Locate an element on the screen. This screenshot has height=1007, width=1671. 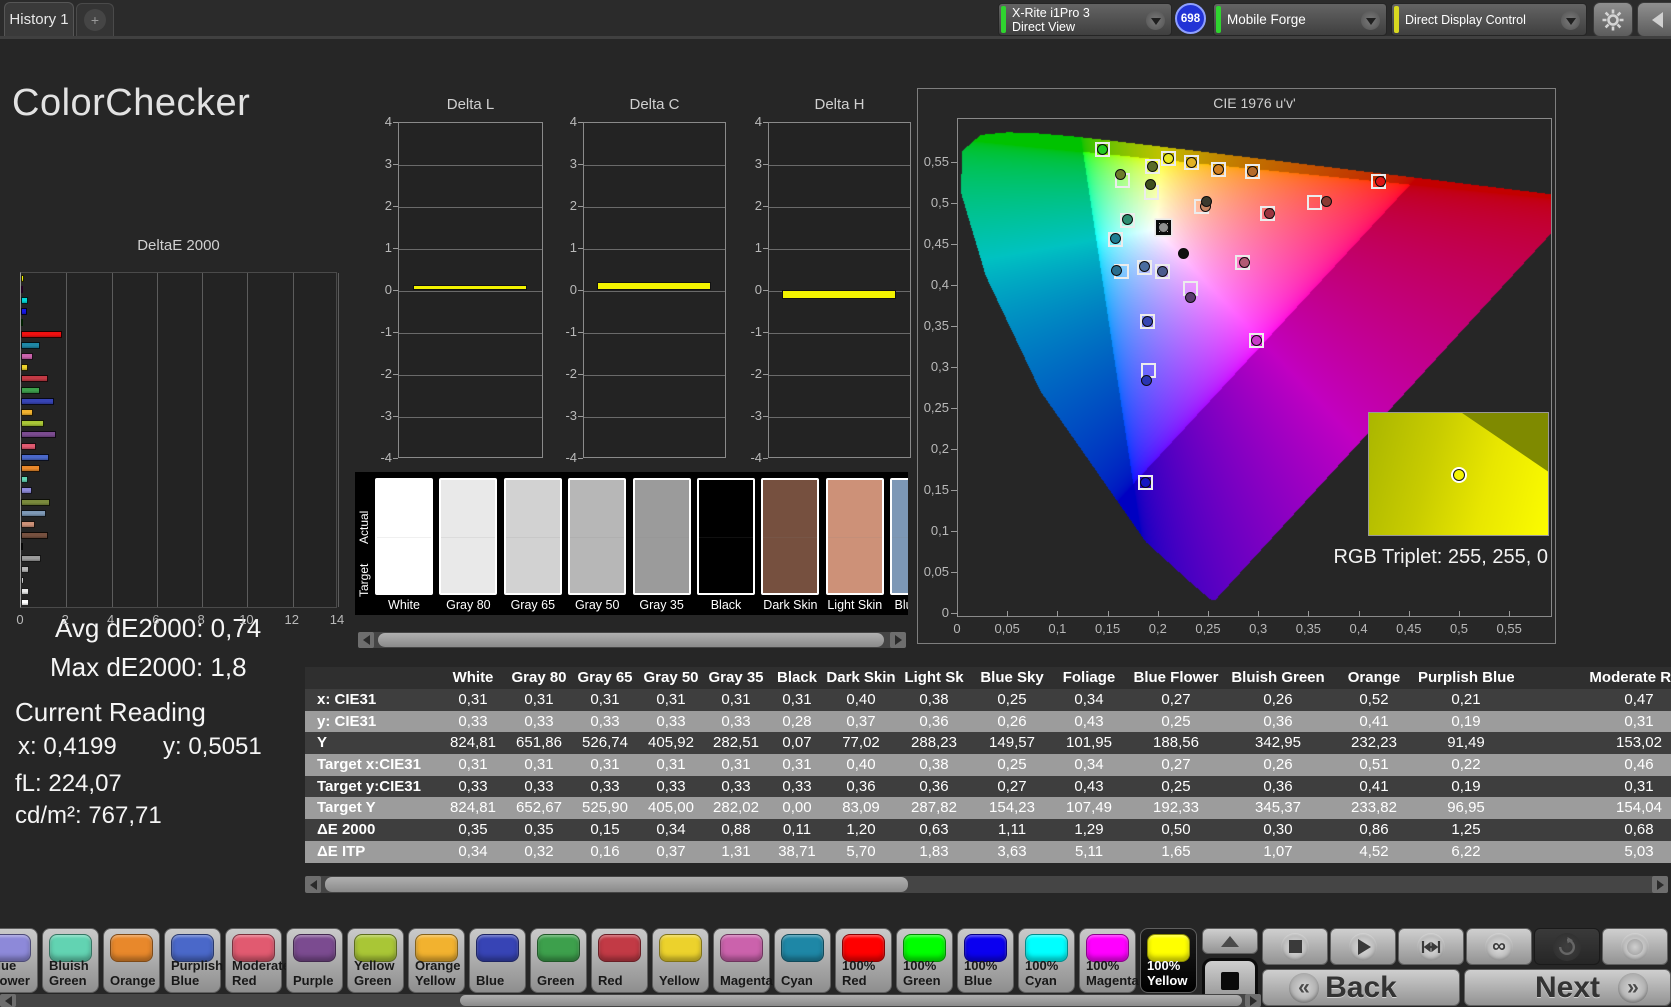
stop-button is located at coordinates (1295, 946).